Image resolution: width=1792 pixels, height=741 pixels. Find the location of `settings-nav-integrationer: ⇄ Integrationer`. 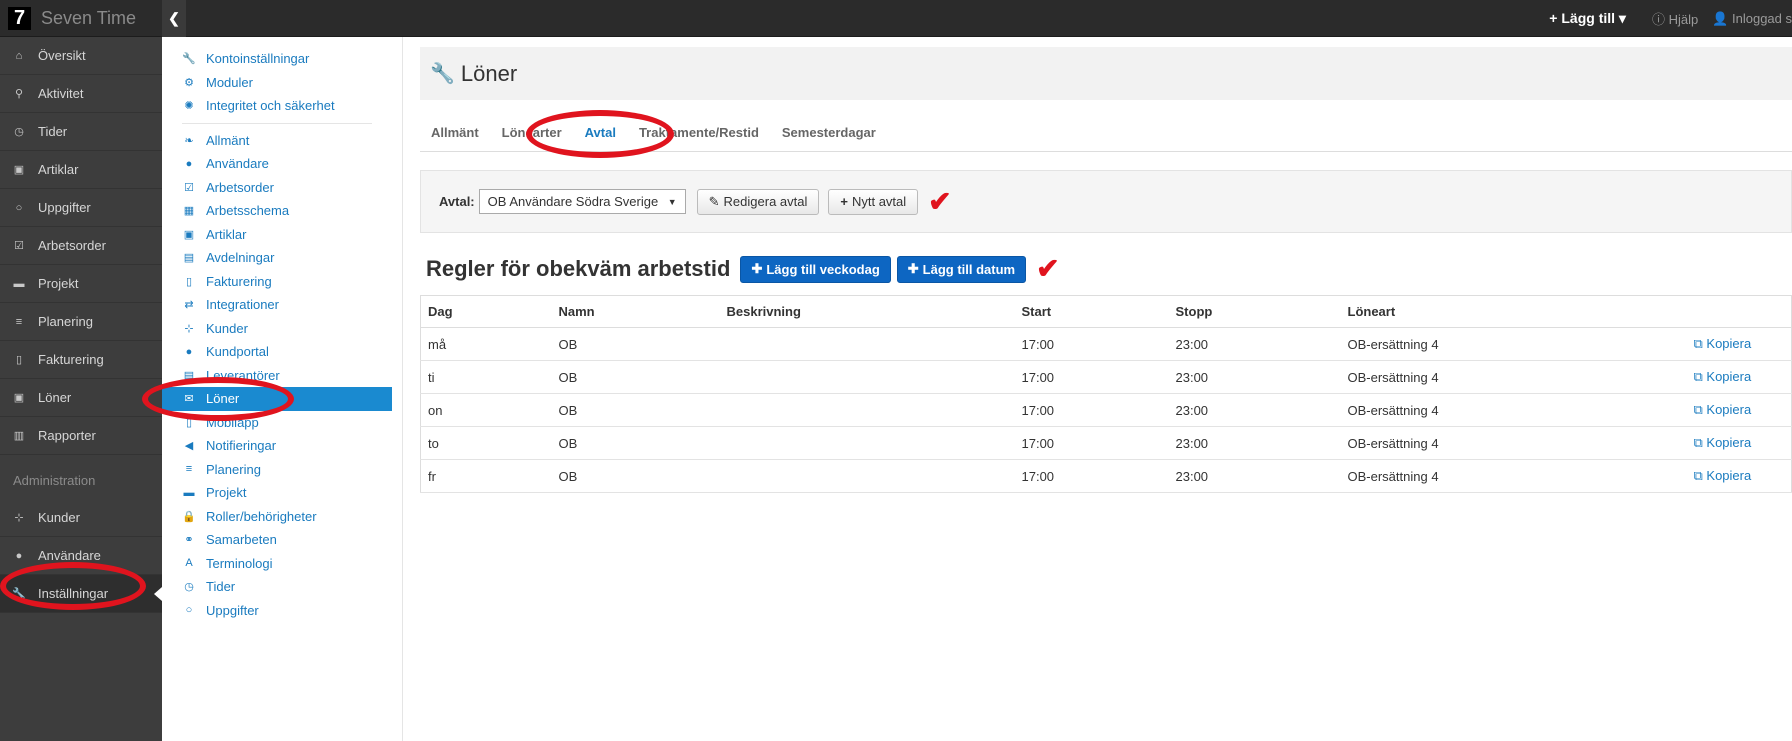

settings-nav-integrationer: ⇄ Integrationer is located at coordinates (282, 305).